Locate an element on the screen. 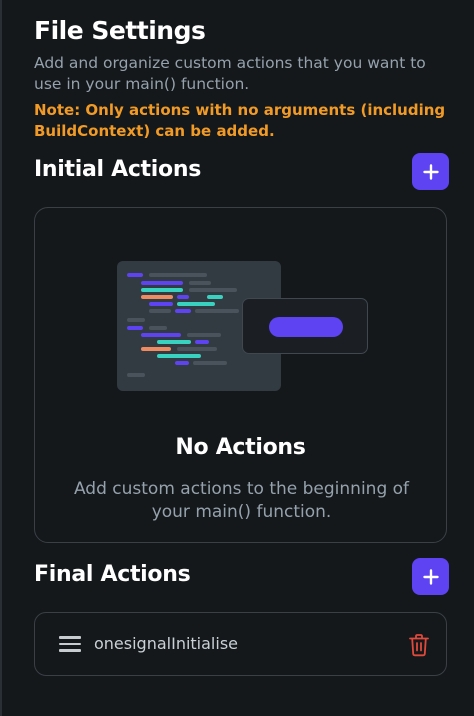 The height and width of the screenshot is (716, 474). add-initial-action-button is located at coordinates (430, 171).